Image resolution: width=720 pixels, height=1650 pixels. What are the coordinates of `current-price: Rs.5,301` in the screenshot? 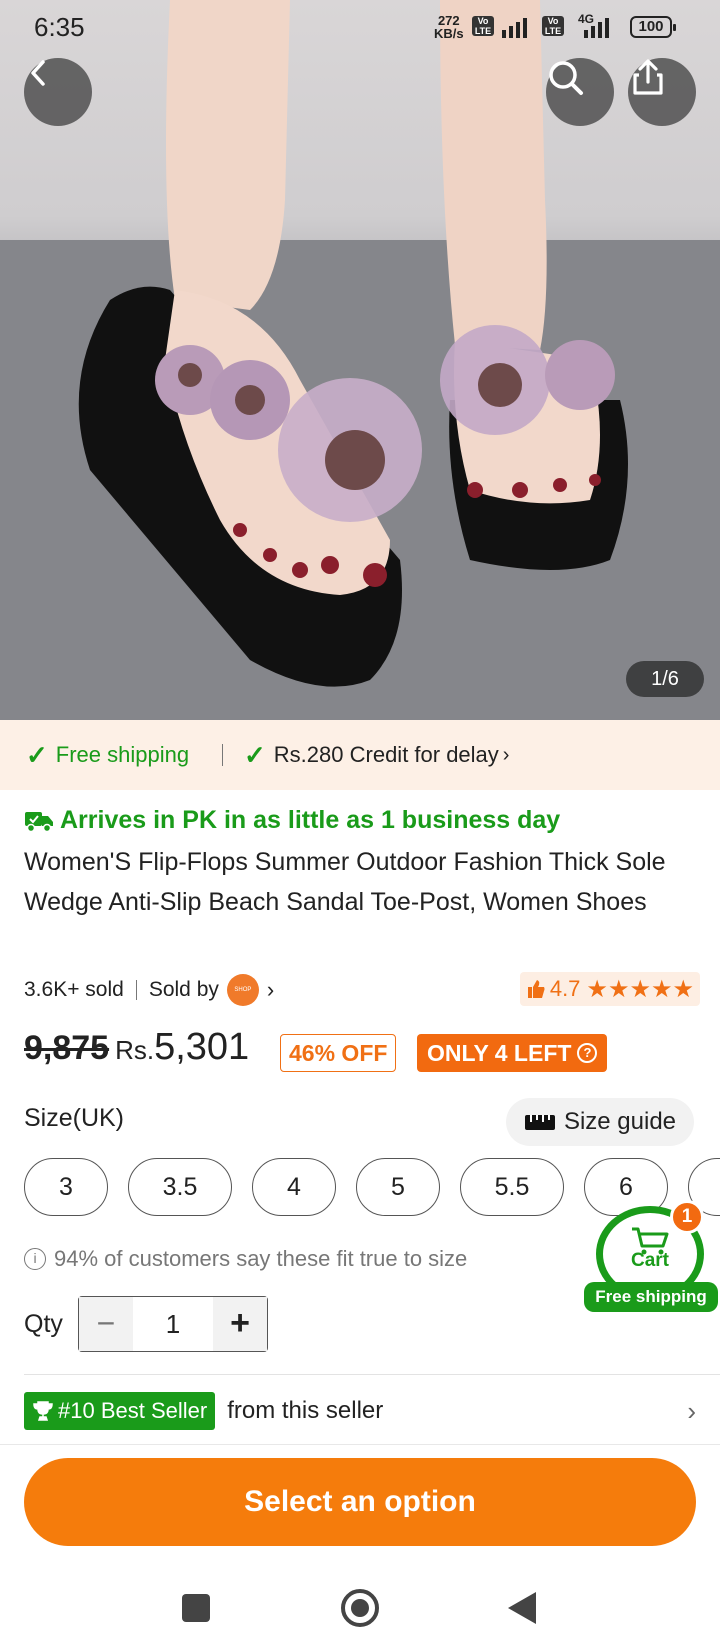 It's located at (182, 1047).